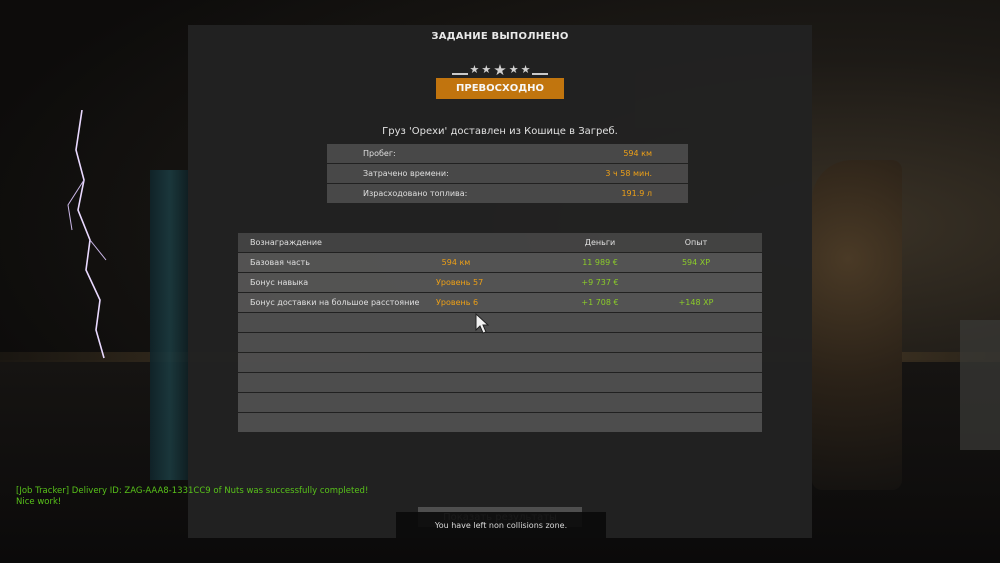  What do you see at coordinates (406, 173) in the screenshot?
I see `stat-label: Затрачено времени:` at bounding box center [406, 173].